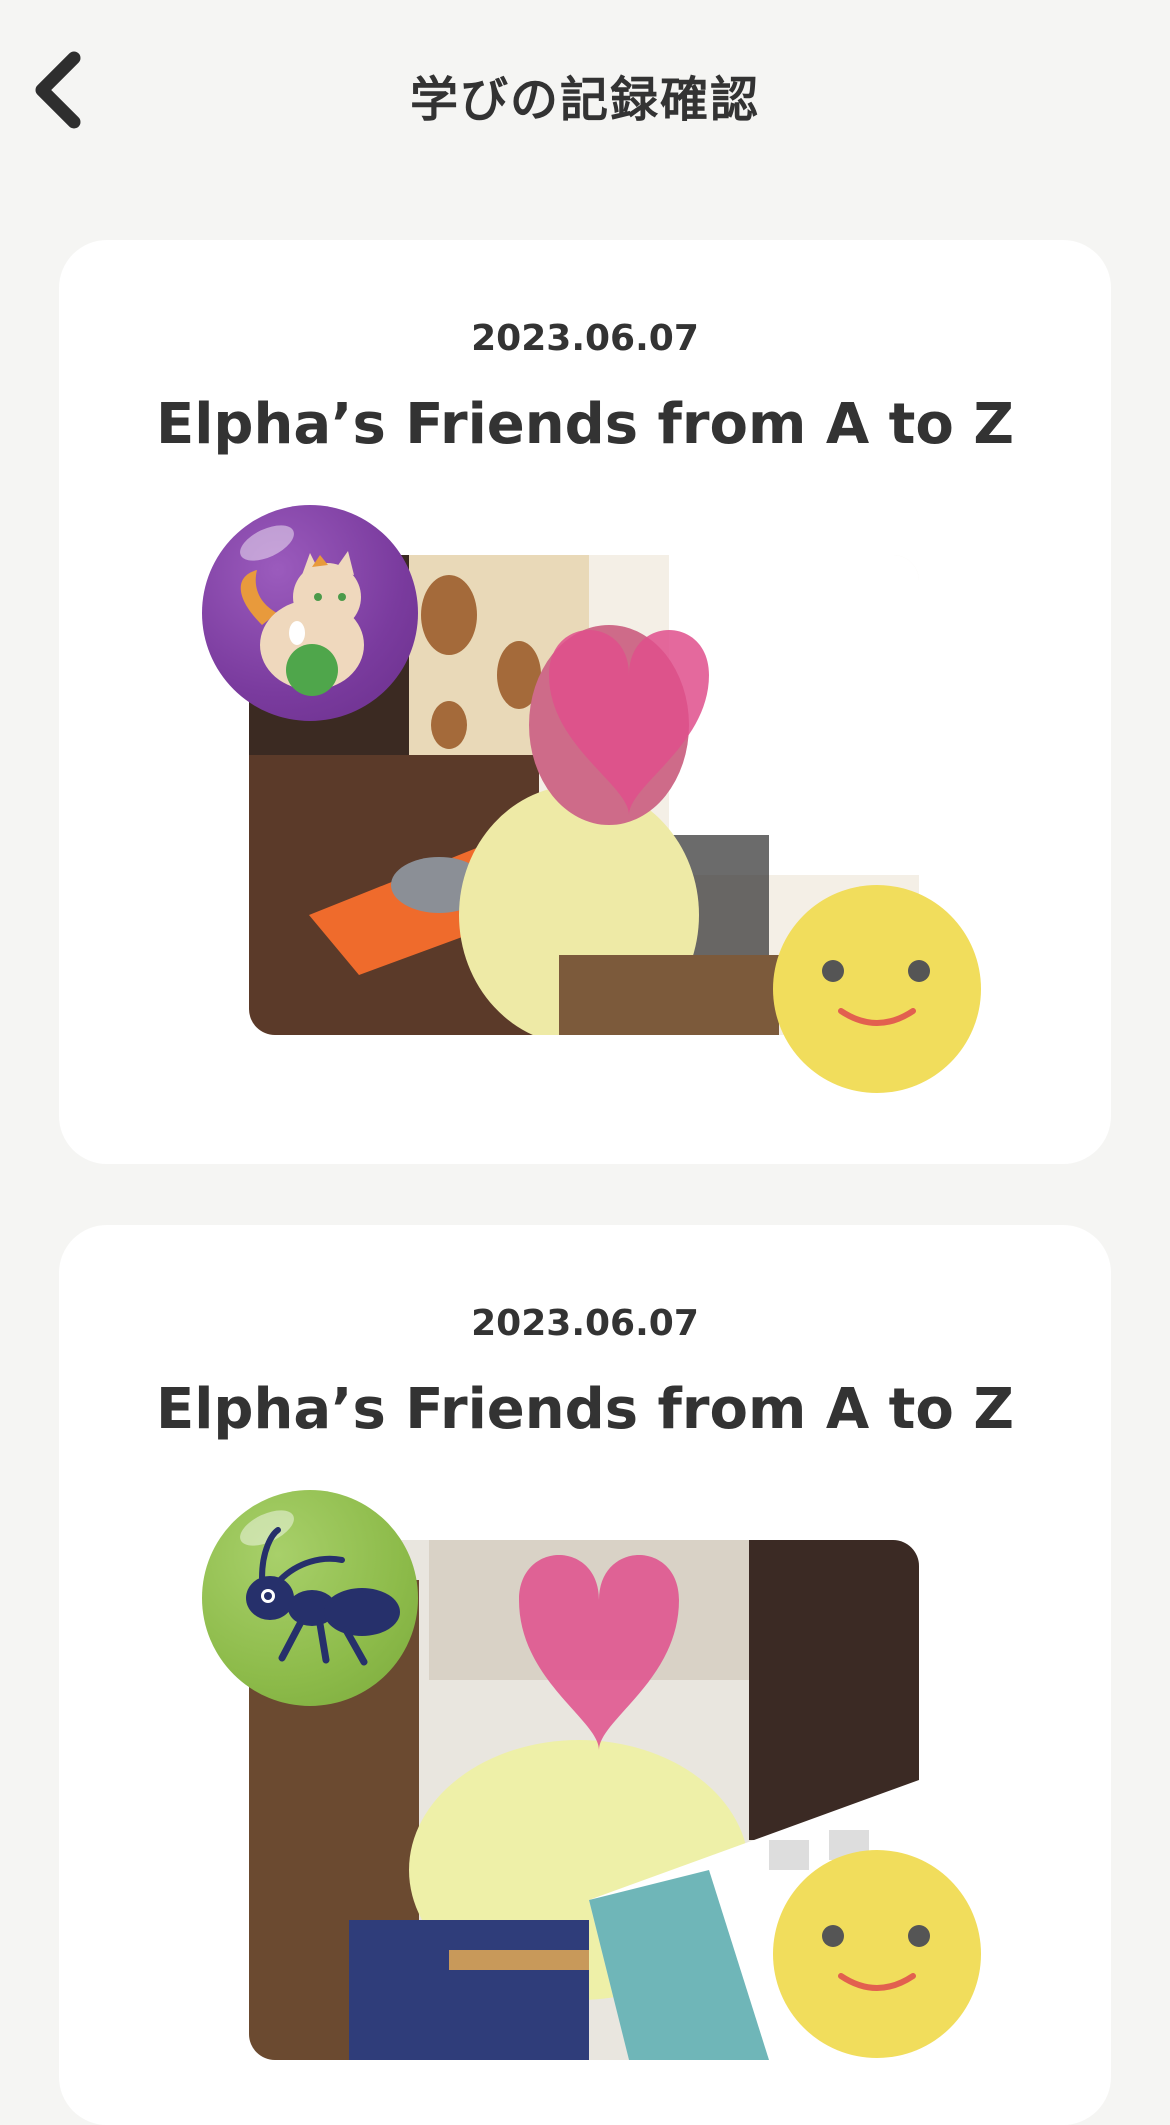  What do you see at coordinates (584, 100) in the screenshot?
I see `page-title: 学びの記録確認` at bounding box center [584, 100].